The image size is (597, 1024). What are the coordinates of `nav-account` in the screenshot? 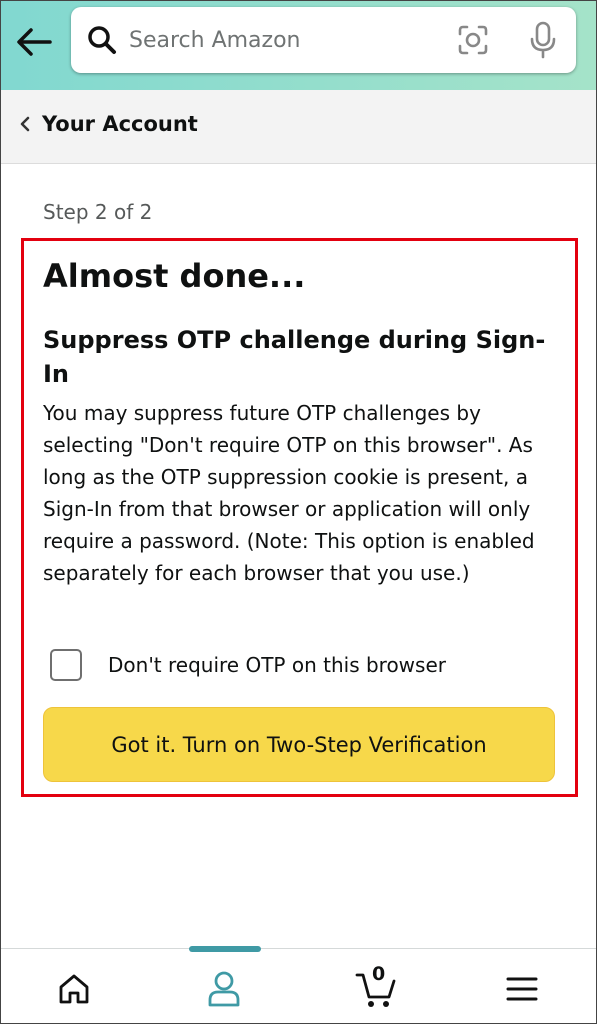 It's located at (224, 989).